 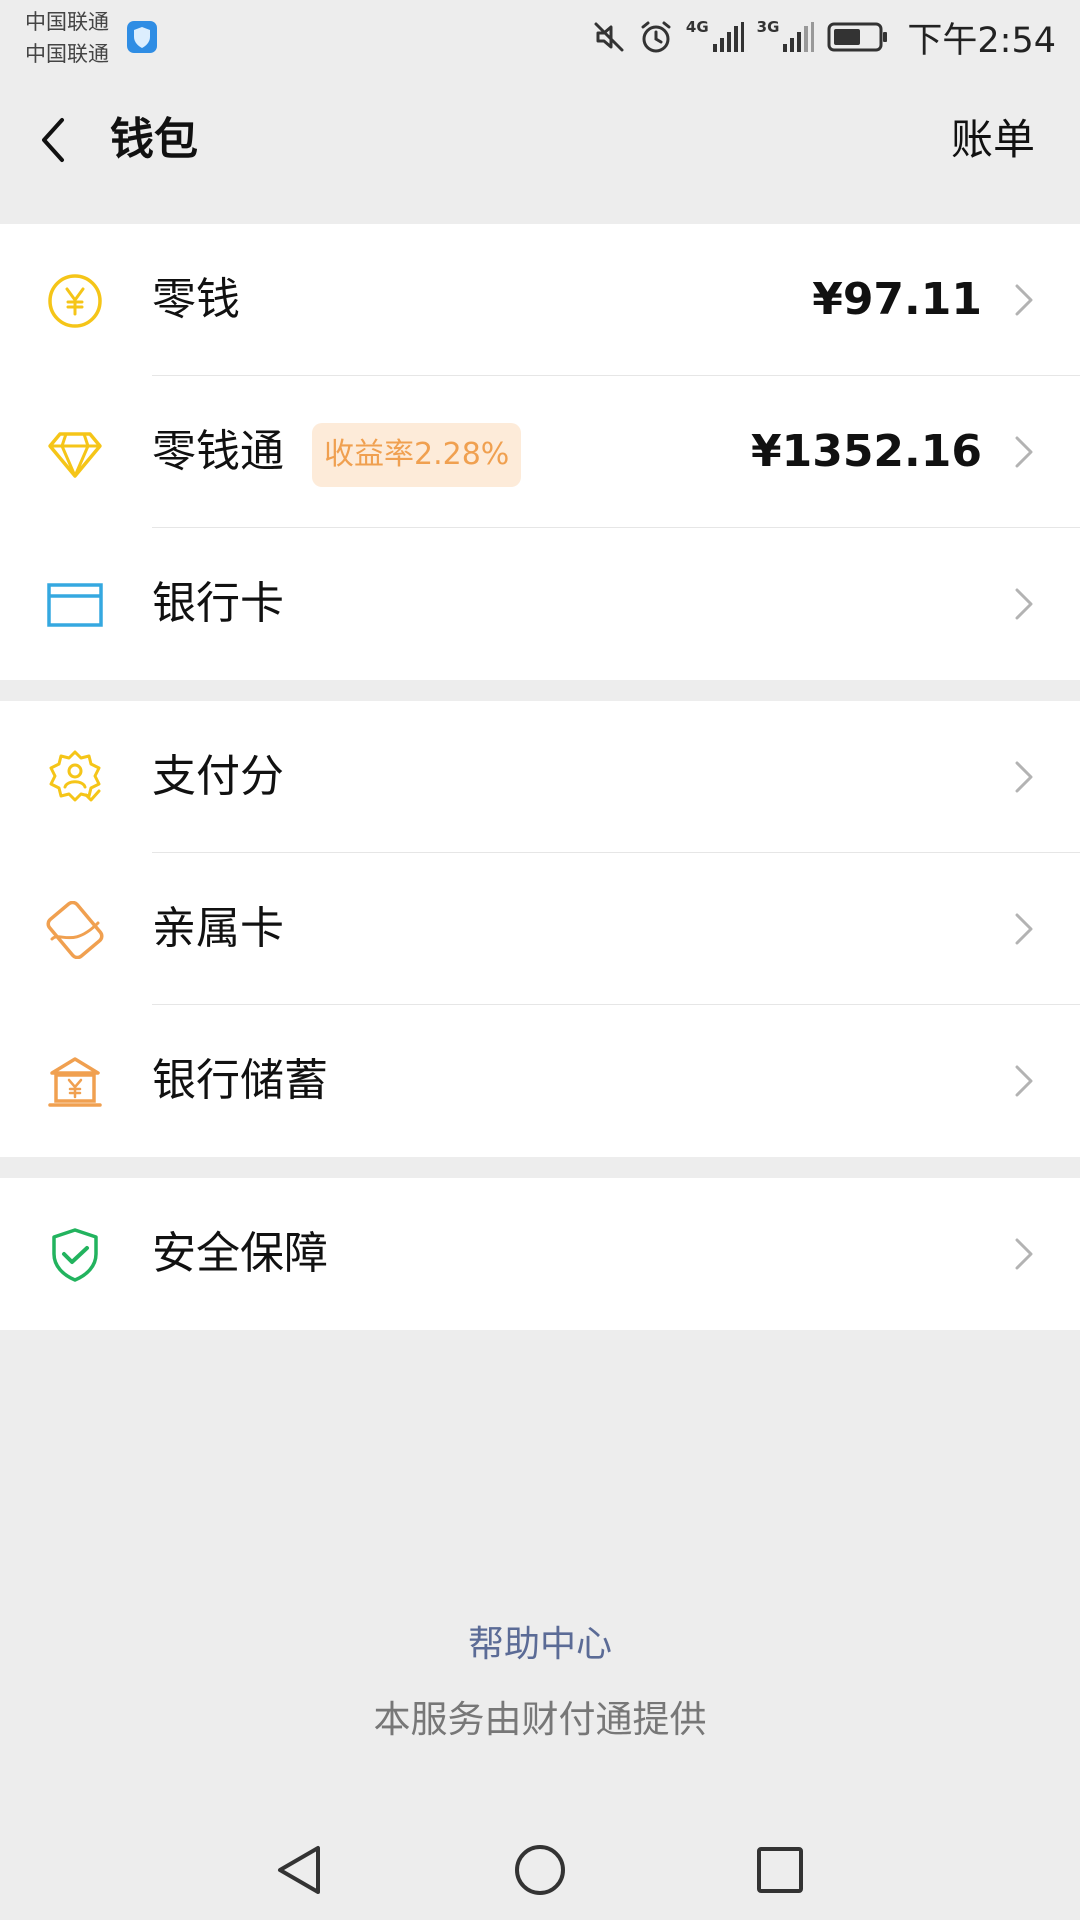 What do you see at coordinates (857, 37) in the screenshot?
I see `battery-icon` at bounding box center [857, 37].